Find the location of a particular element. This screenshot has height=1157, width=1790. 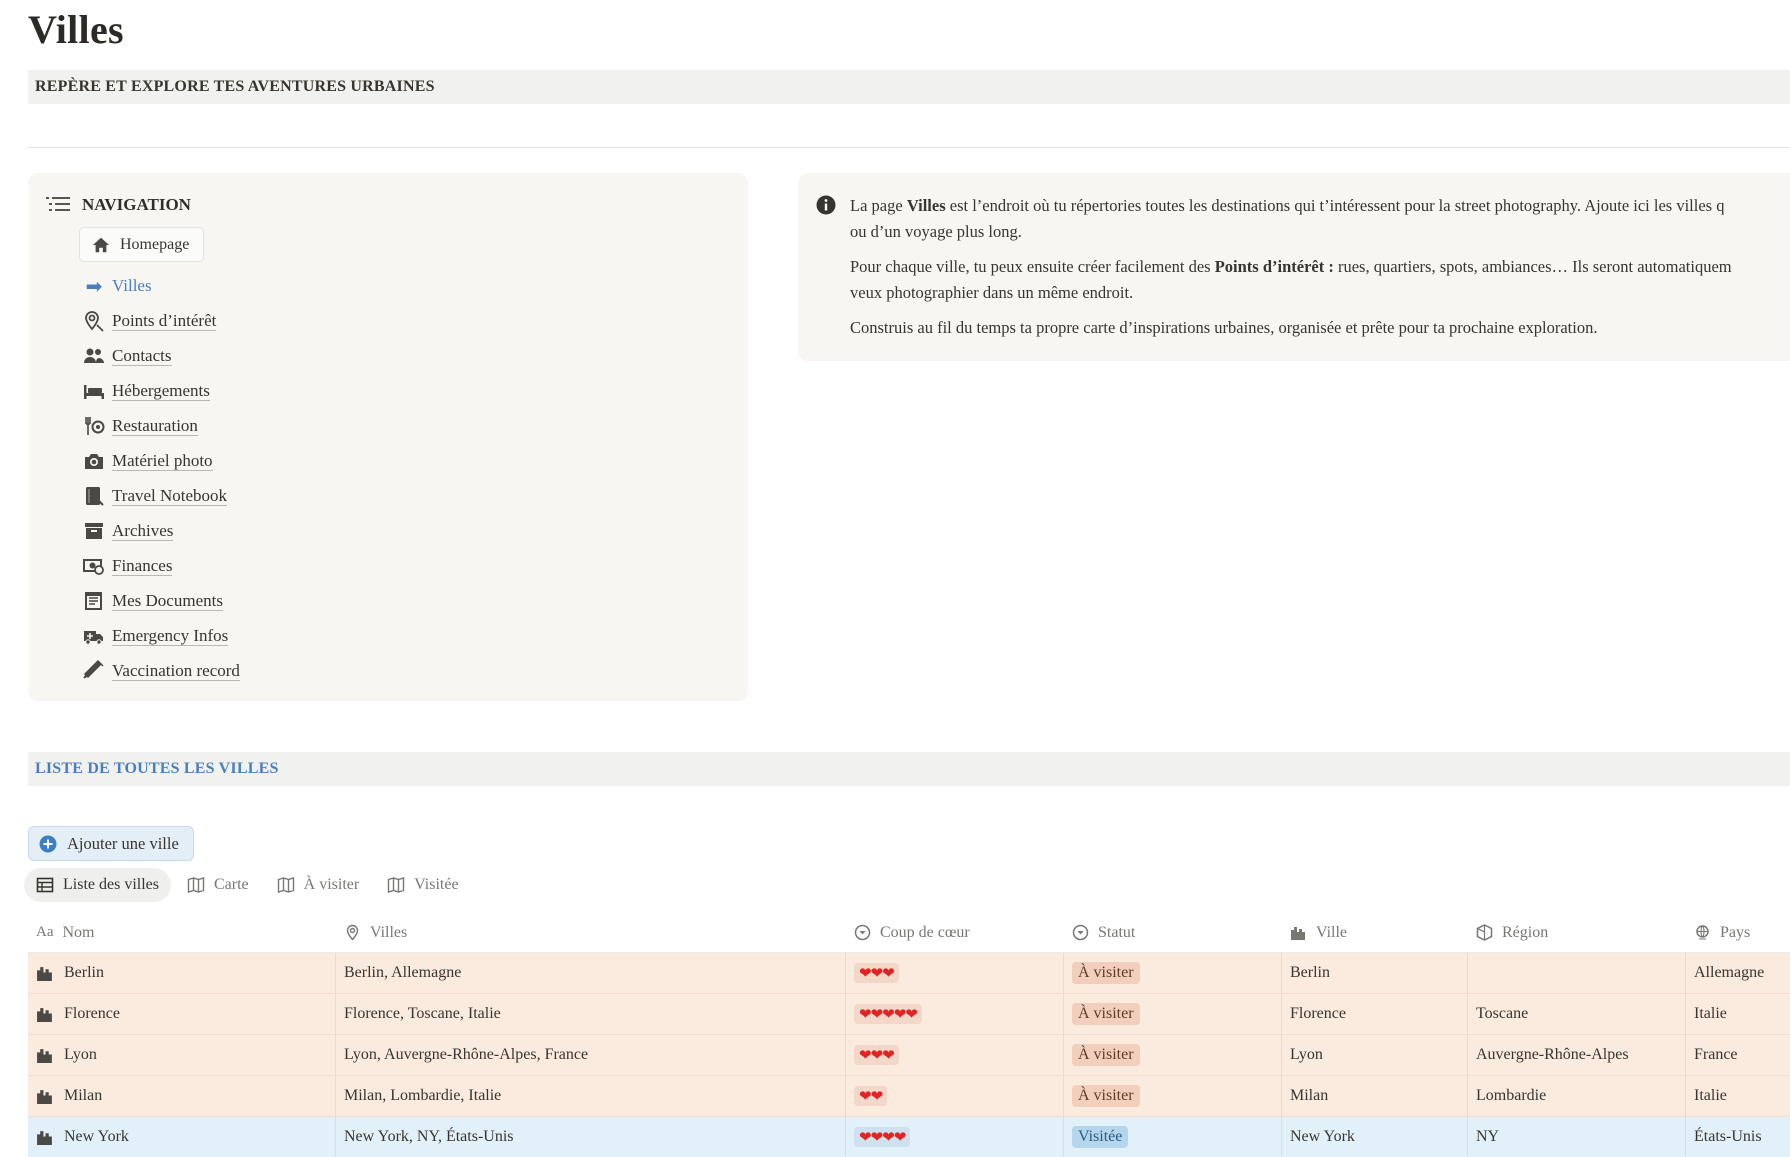

nav-item-vaccination-record: Vaccination record is located at coordinates (161, 670).